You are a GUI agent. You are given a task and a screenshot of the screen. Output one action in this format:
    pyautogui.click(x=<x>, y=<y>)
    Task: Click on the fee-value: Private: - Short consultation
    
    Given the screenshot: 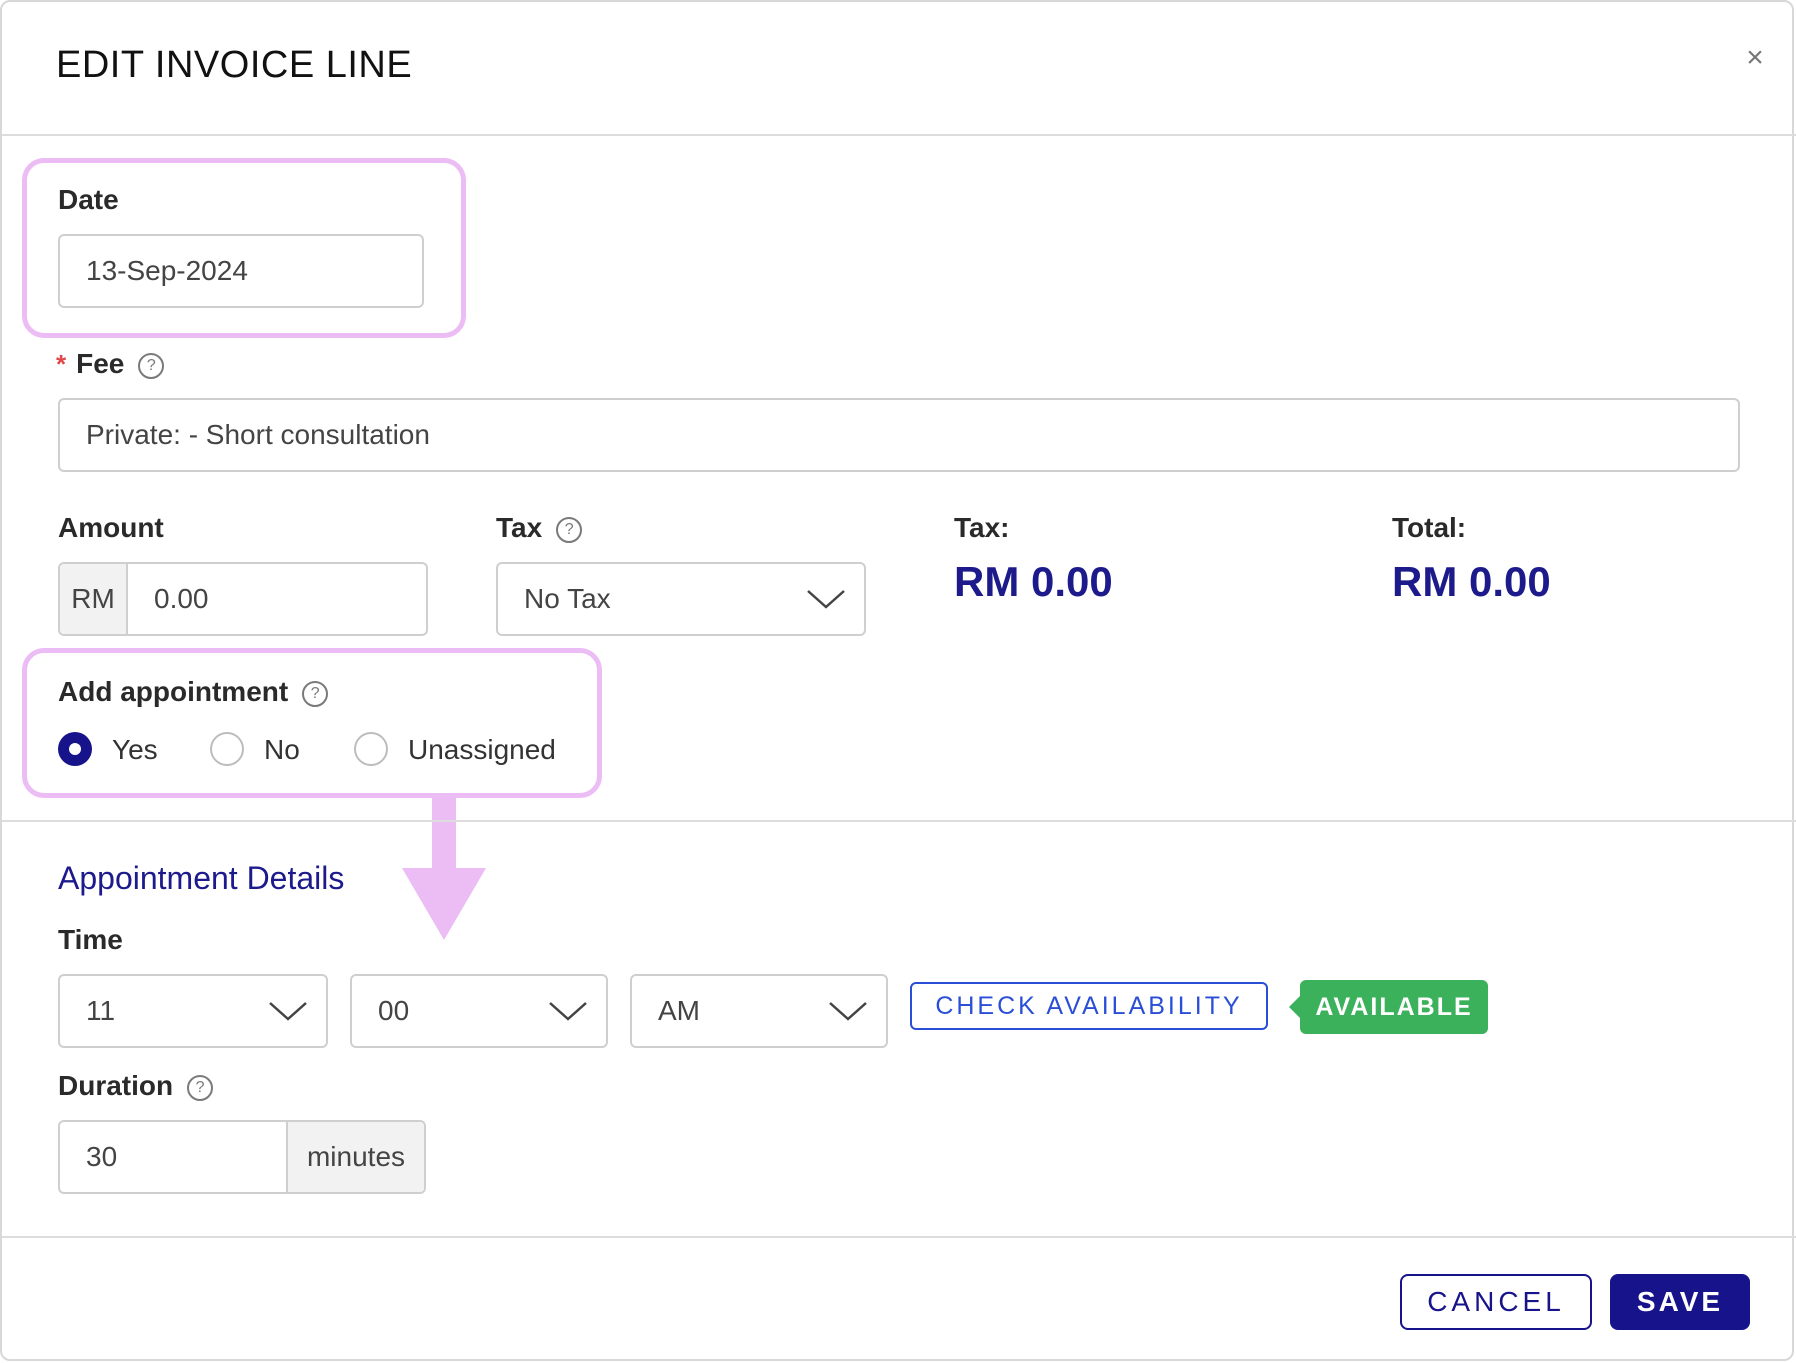 What is the action you would take?
    pyautogui.click(x=258, y=434)
    